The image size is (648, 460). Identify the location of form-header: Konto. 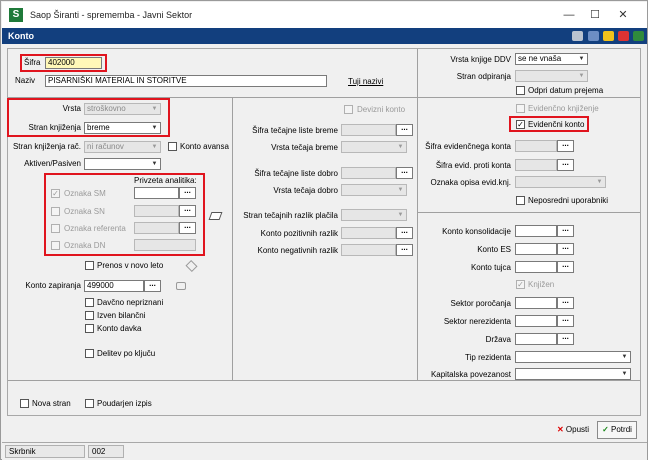
(324, 36).